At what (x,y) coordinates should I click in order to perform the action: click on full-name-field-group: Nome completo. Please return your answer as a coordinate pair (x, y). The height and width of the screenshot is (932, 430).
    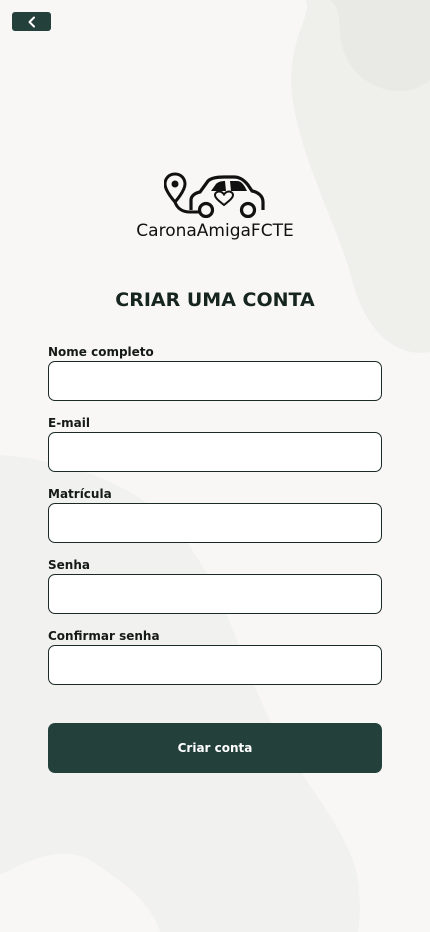
    Looking at the image, I should click on (215, 372).